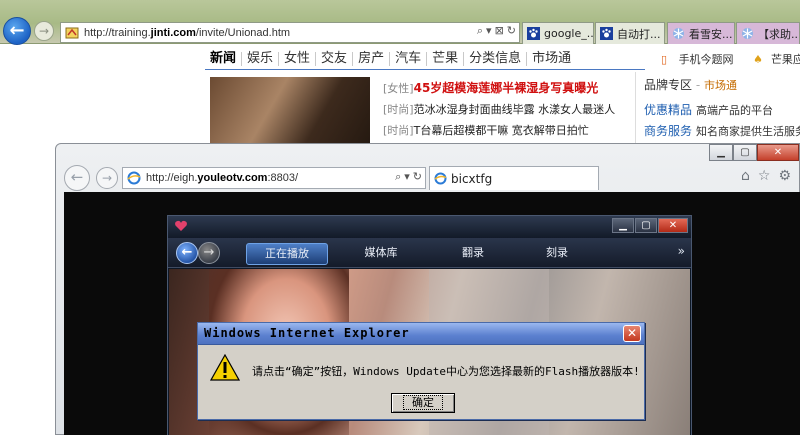  Describe the element at coordinates (225, 367) in the screenshot. I see `warning-icon` at that location.